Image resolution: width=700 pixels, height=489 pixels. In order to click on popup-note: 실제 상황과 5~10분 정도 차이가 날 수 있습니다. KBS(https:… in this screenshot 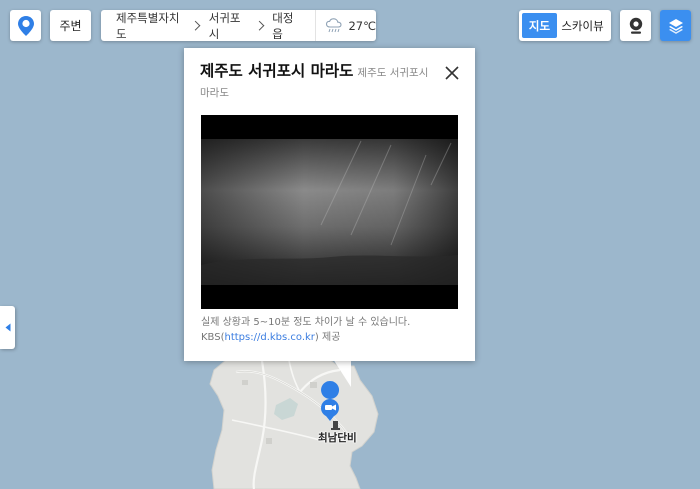, I will do `click(332, 330)`.